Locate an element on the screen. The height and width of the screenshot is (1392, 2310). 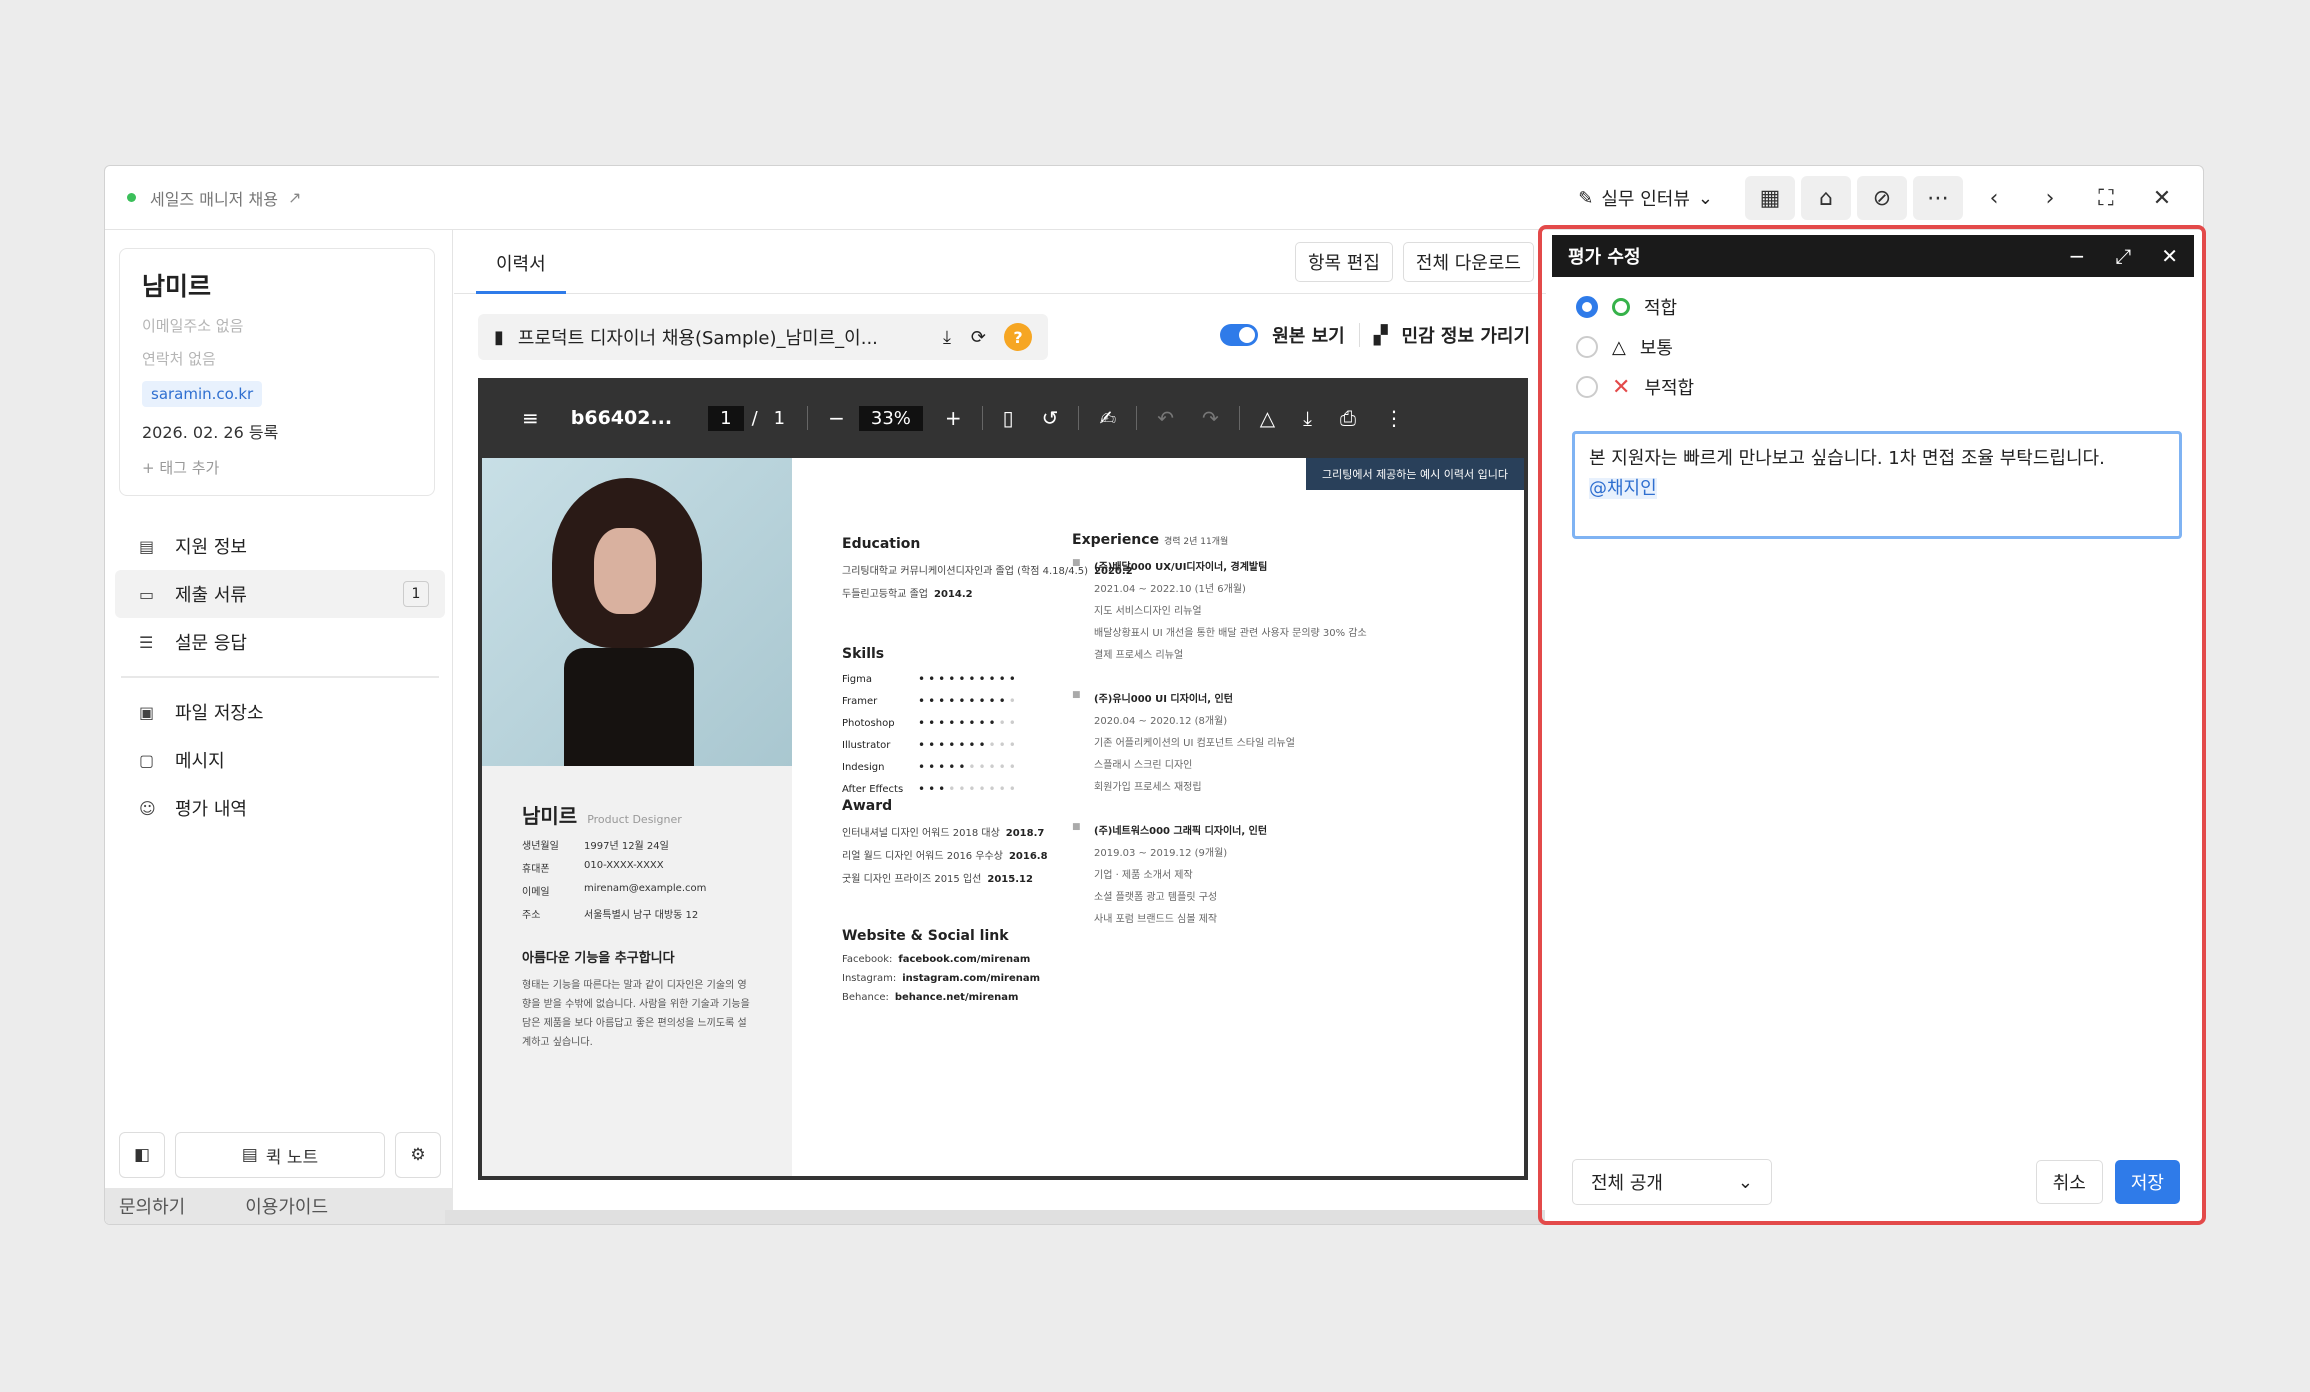
expand-icon: ⤢ is located at coordinates (2123, 256).